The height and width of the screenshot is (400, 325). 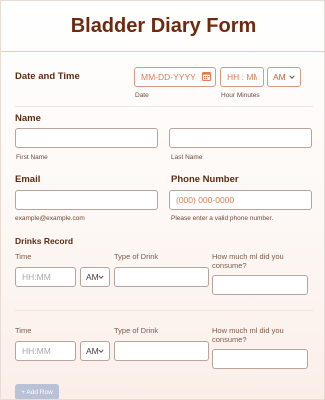 What do you see at coordinates (206, 76) in the screenshot?
I see `calendar-icon` at bounding box center [206, 76].